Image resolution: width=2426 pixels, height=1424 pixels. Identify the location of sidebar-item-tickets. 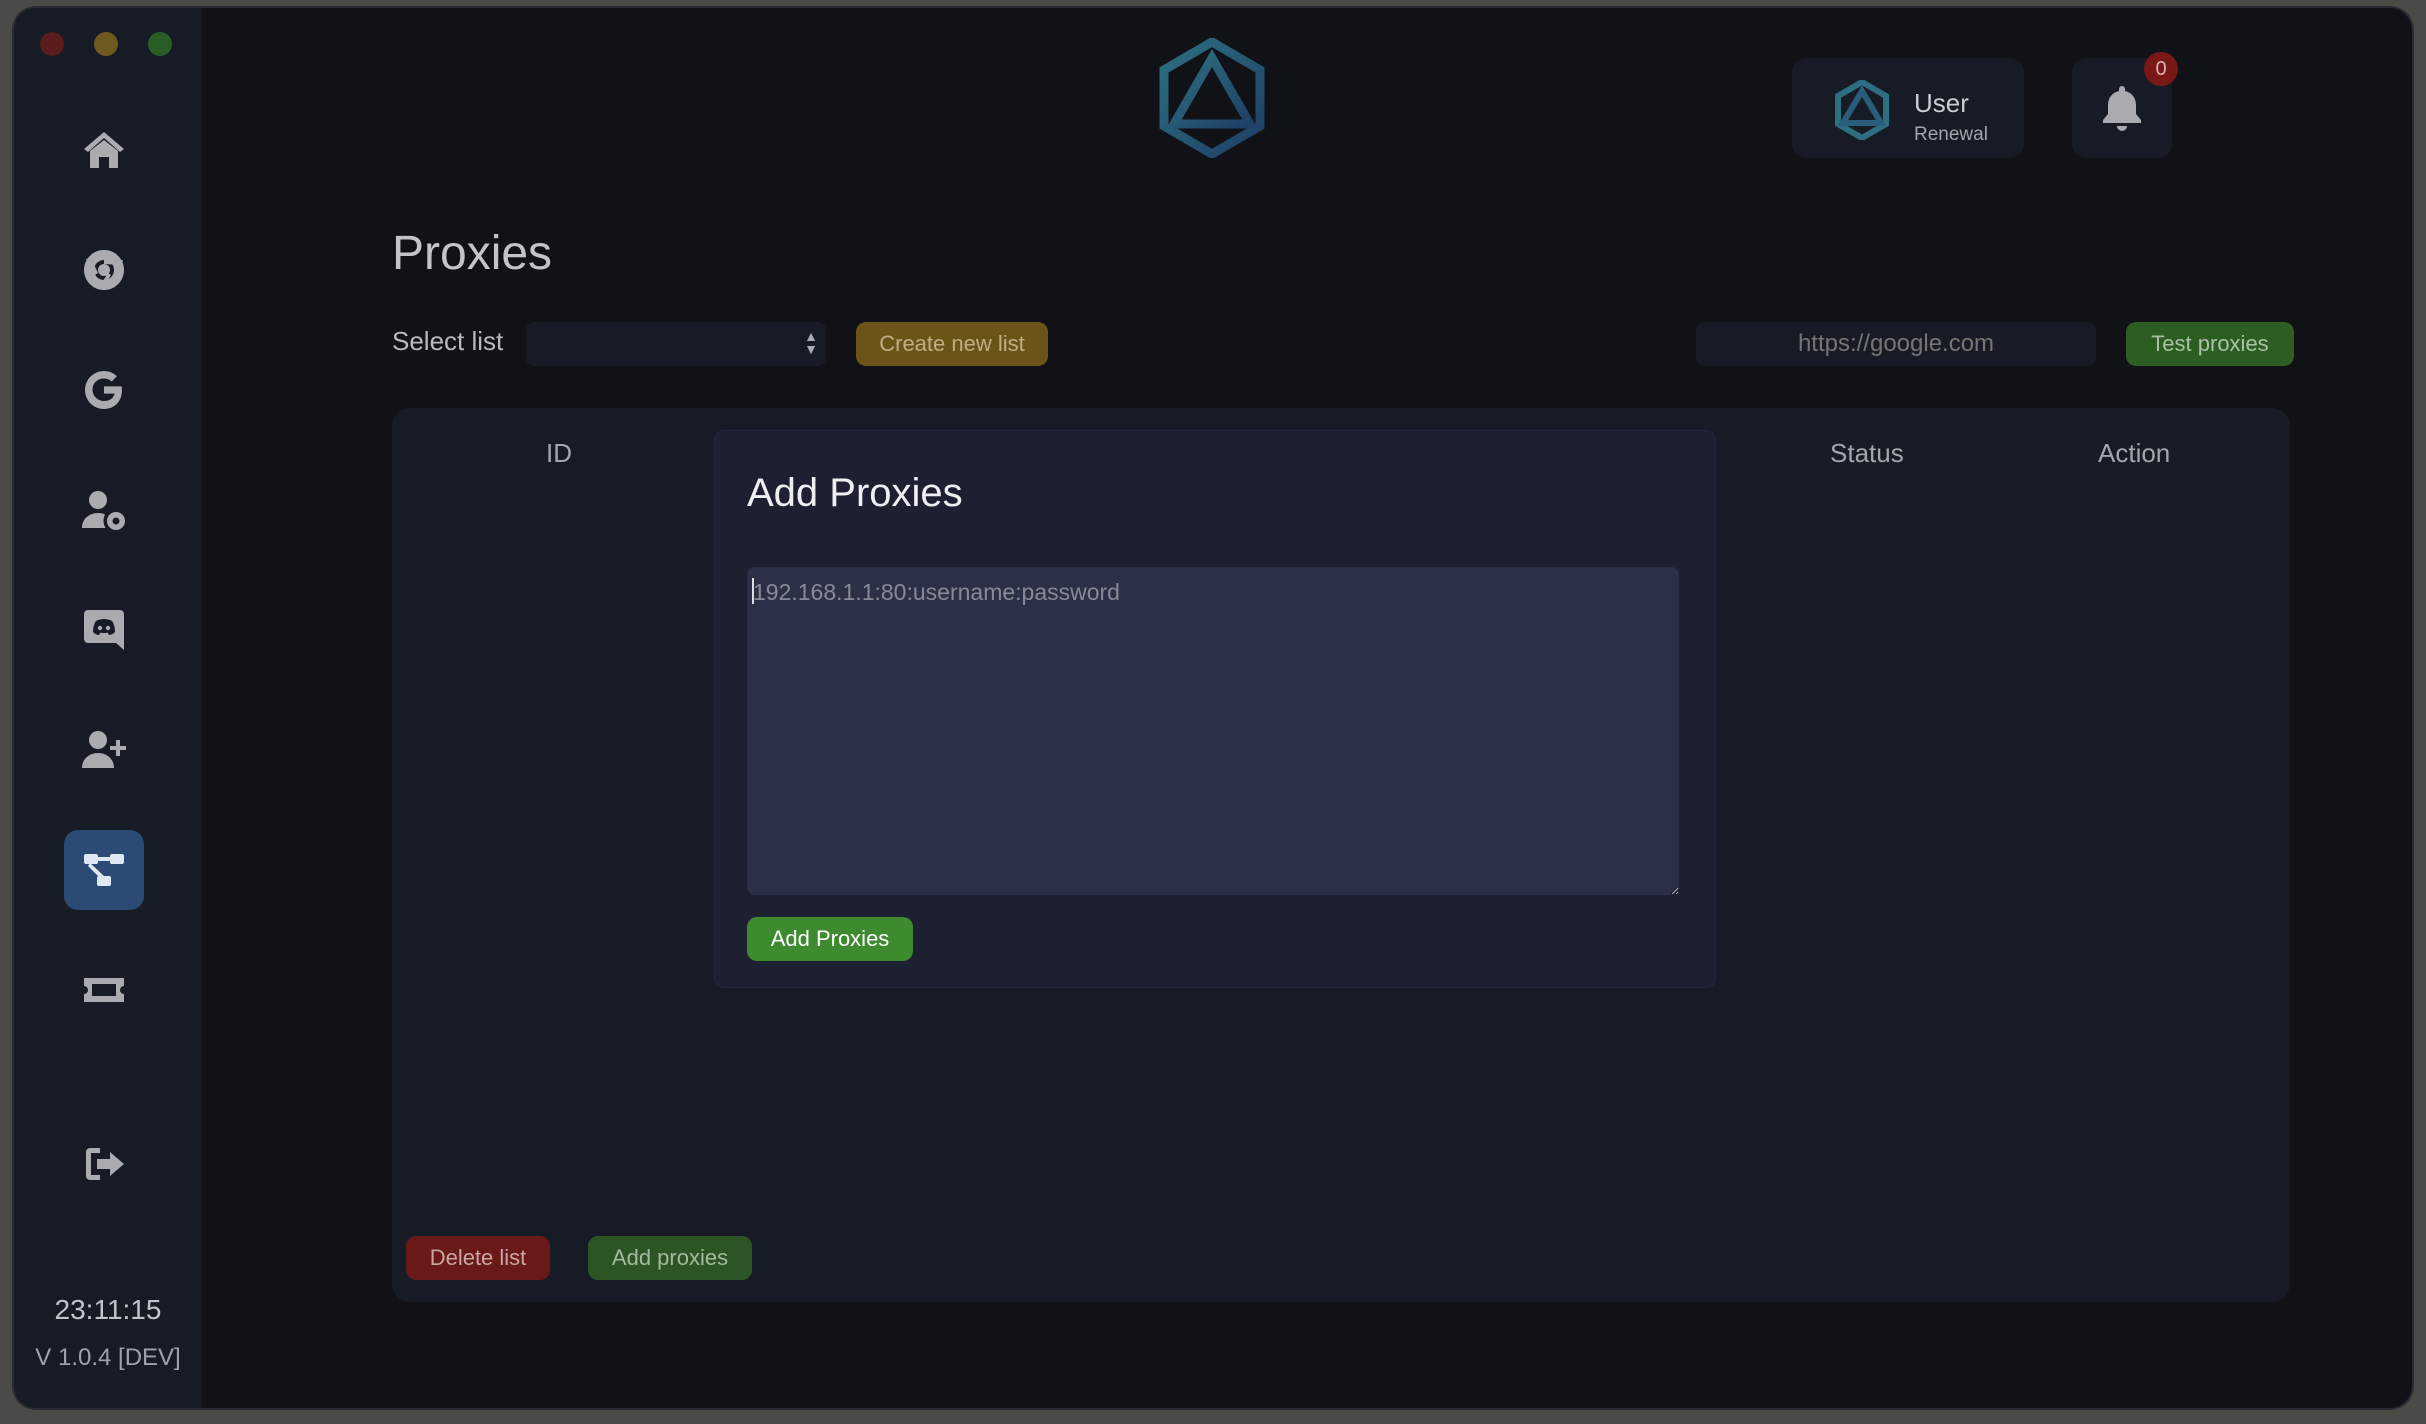
(104, 990).